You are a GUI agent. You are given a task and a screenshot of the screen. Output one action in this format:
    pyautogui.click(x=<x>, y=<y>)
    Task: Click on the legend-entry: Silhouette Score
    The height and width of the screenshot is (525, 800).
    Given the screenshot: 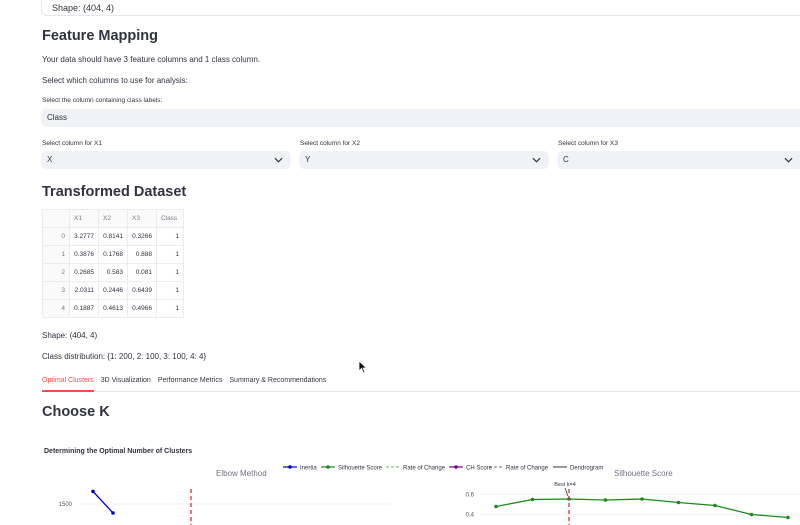 What is the action you would take?
    pyautogui.click(x=360, y=469)
    